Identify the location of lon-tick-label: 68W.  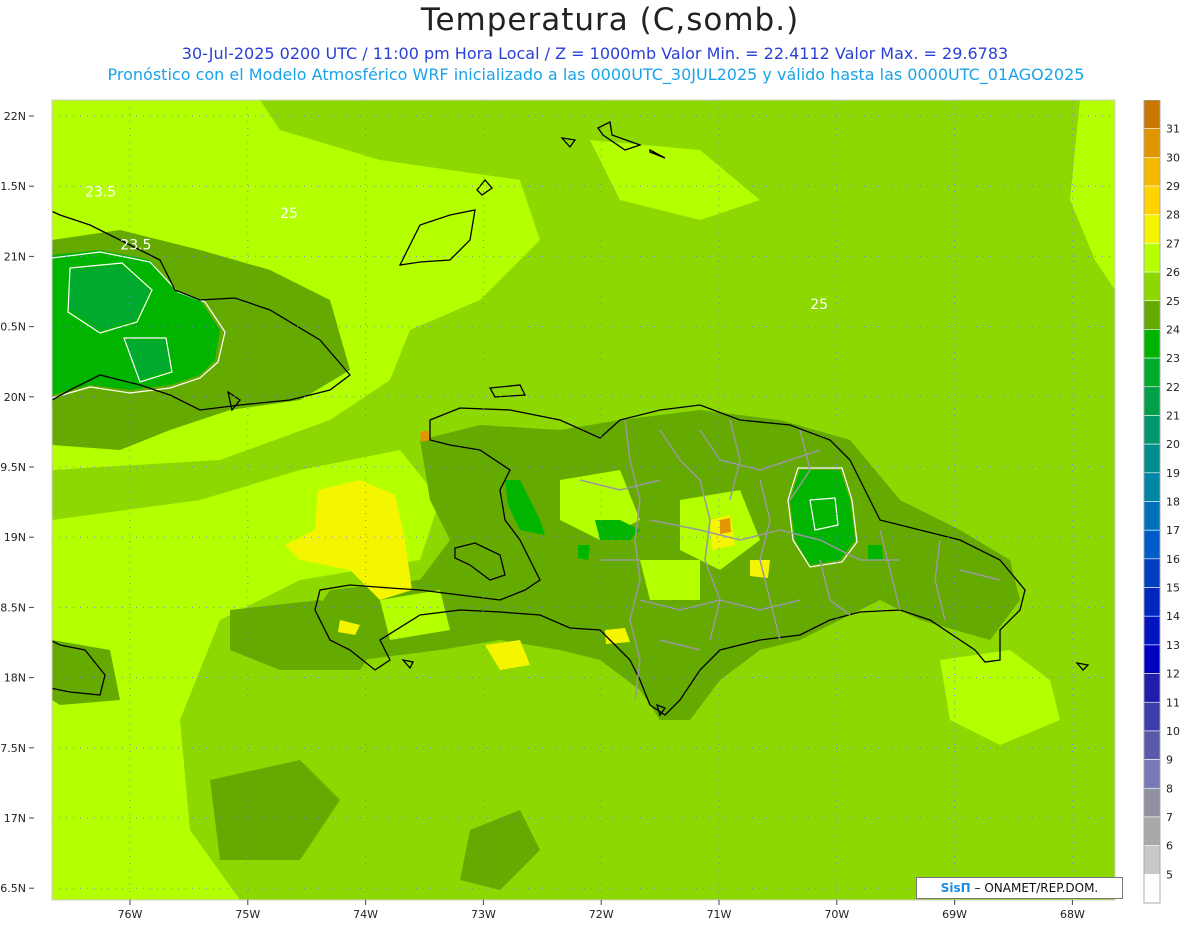
(1072, 914).